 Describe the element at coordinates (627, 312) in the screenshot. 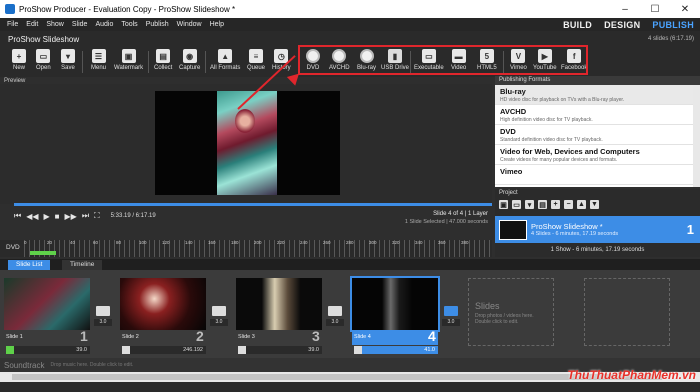

I see `empty-slide-slot` at that location.